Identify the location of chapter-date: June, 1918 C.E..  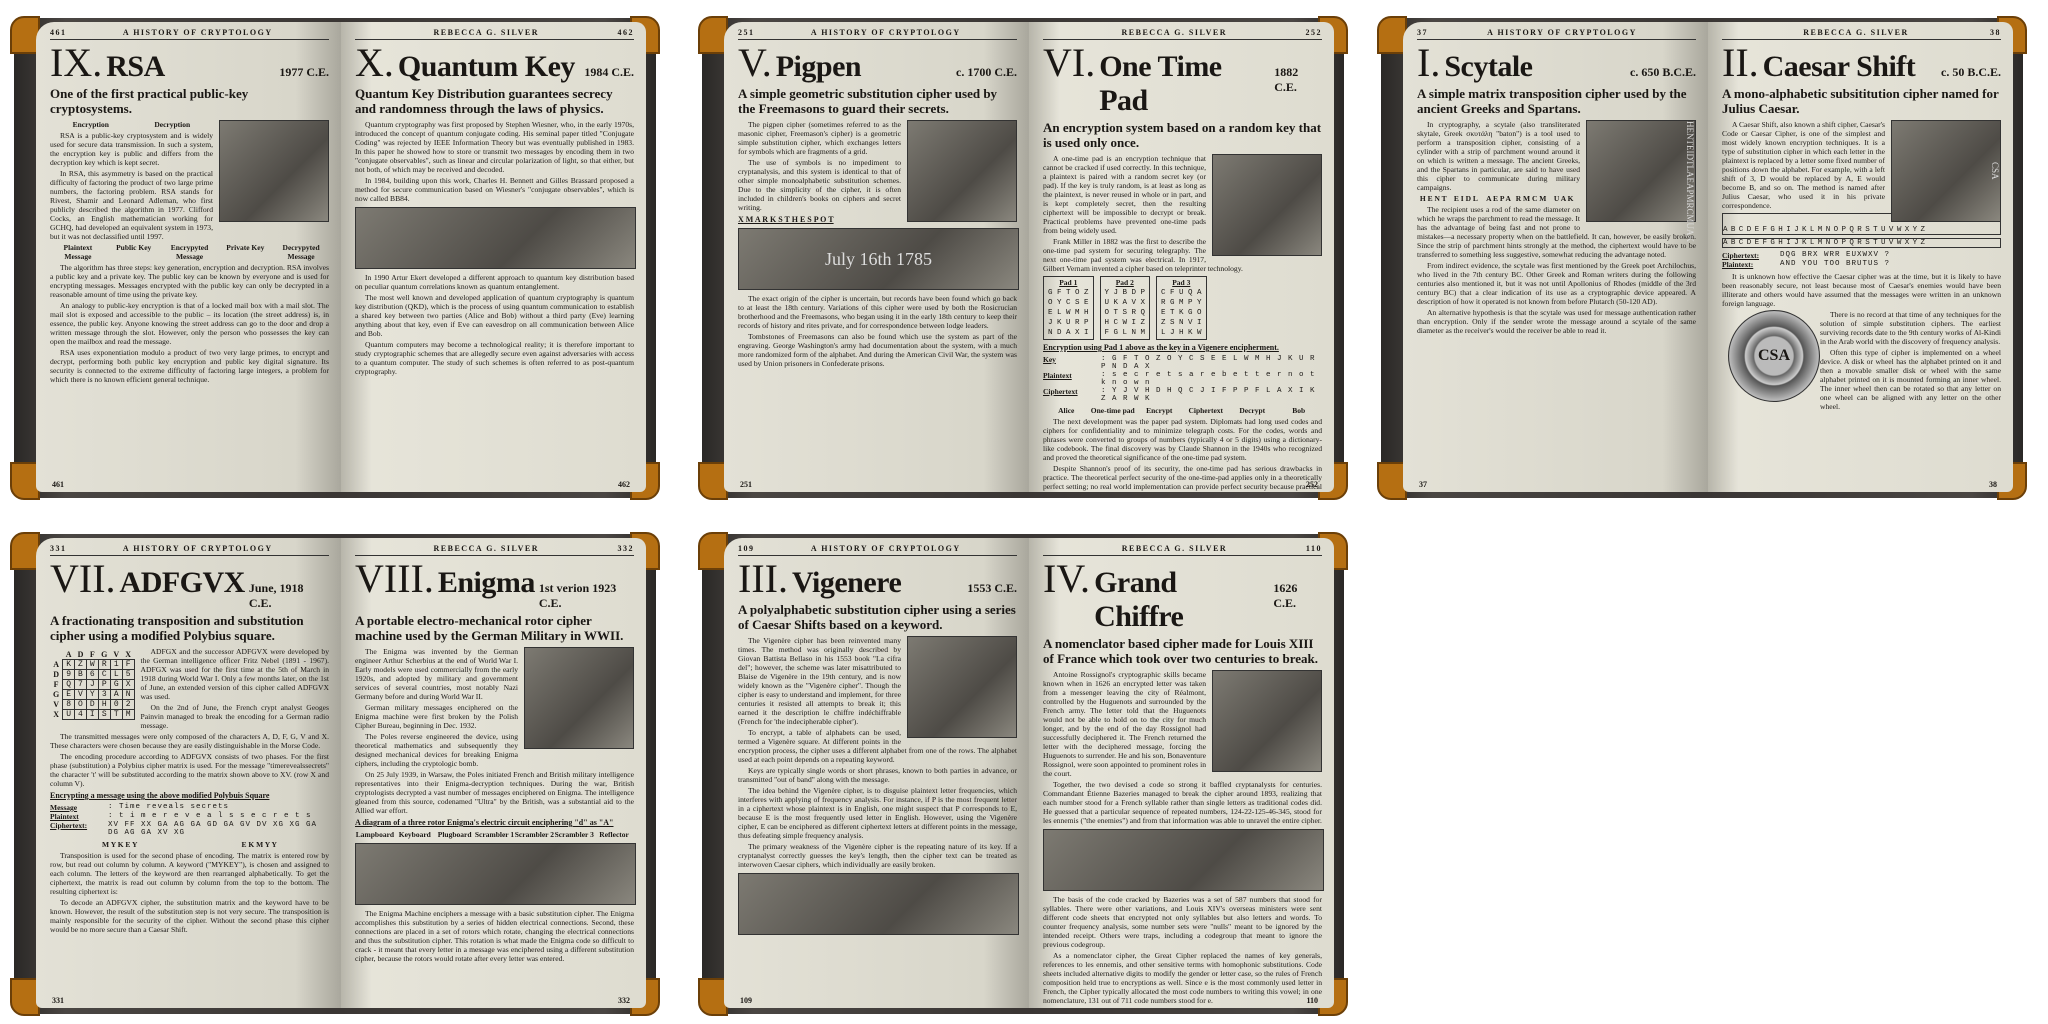
(276, 595).